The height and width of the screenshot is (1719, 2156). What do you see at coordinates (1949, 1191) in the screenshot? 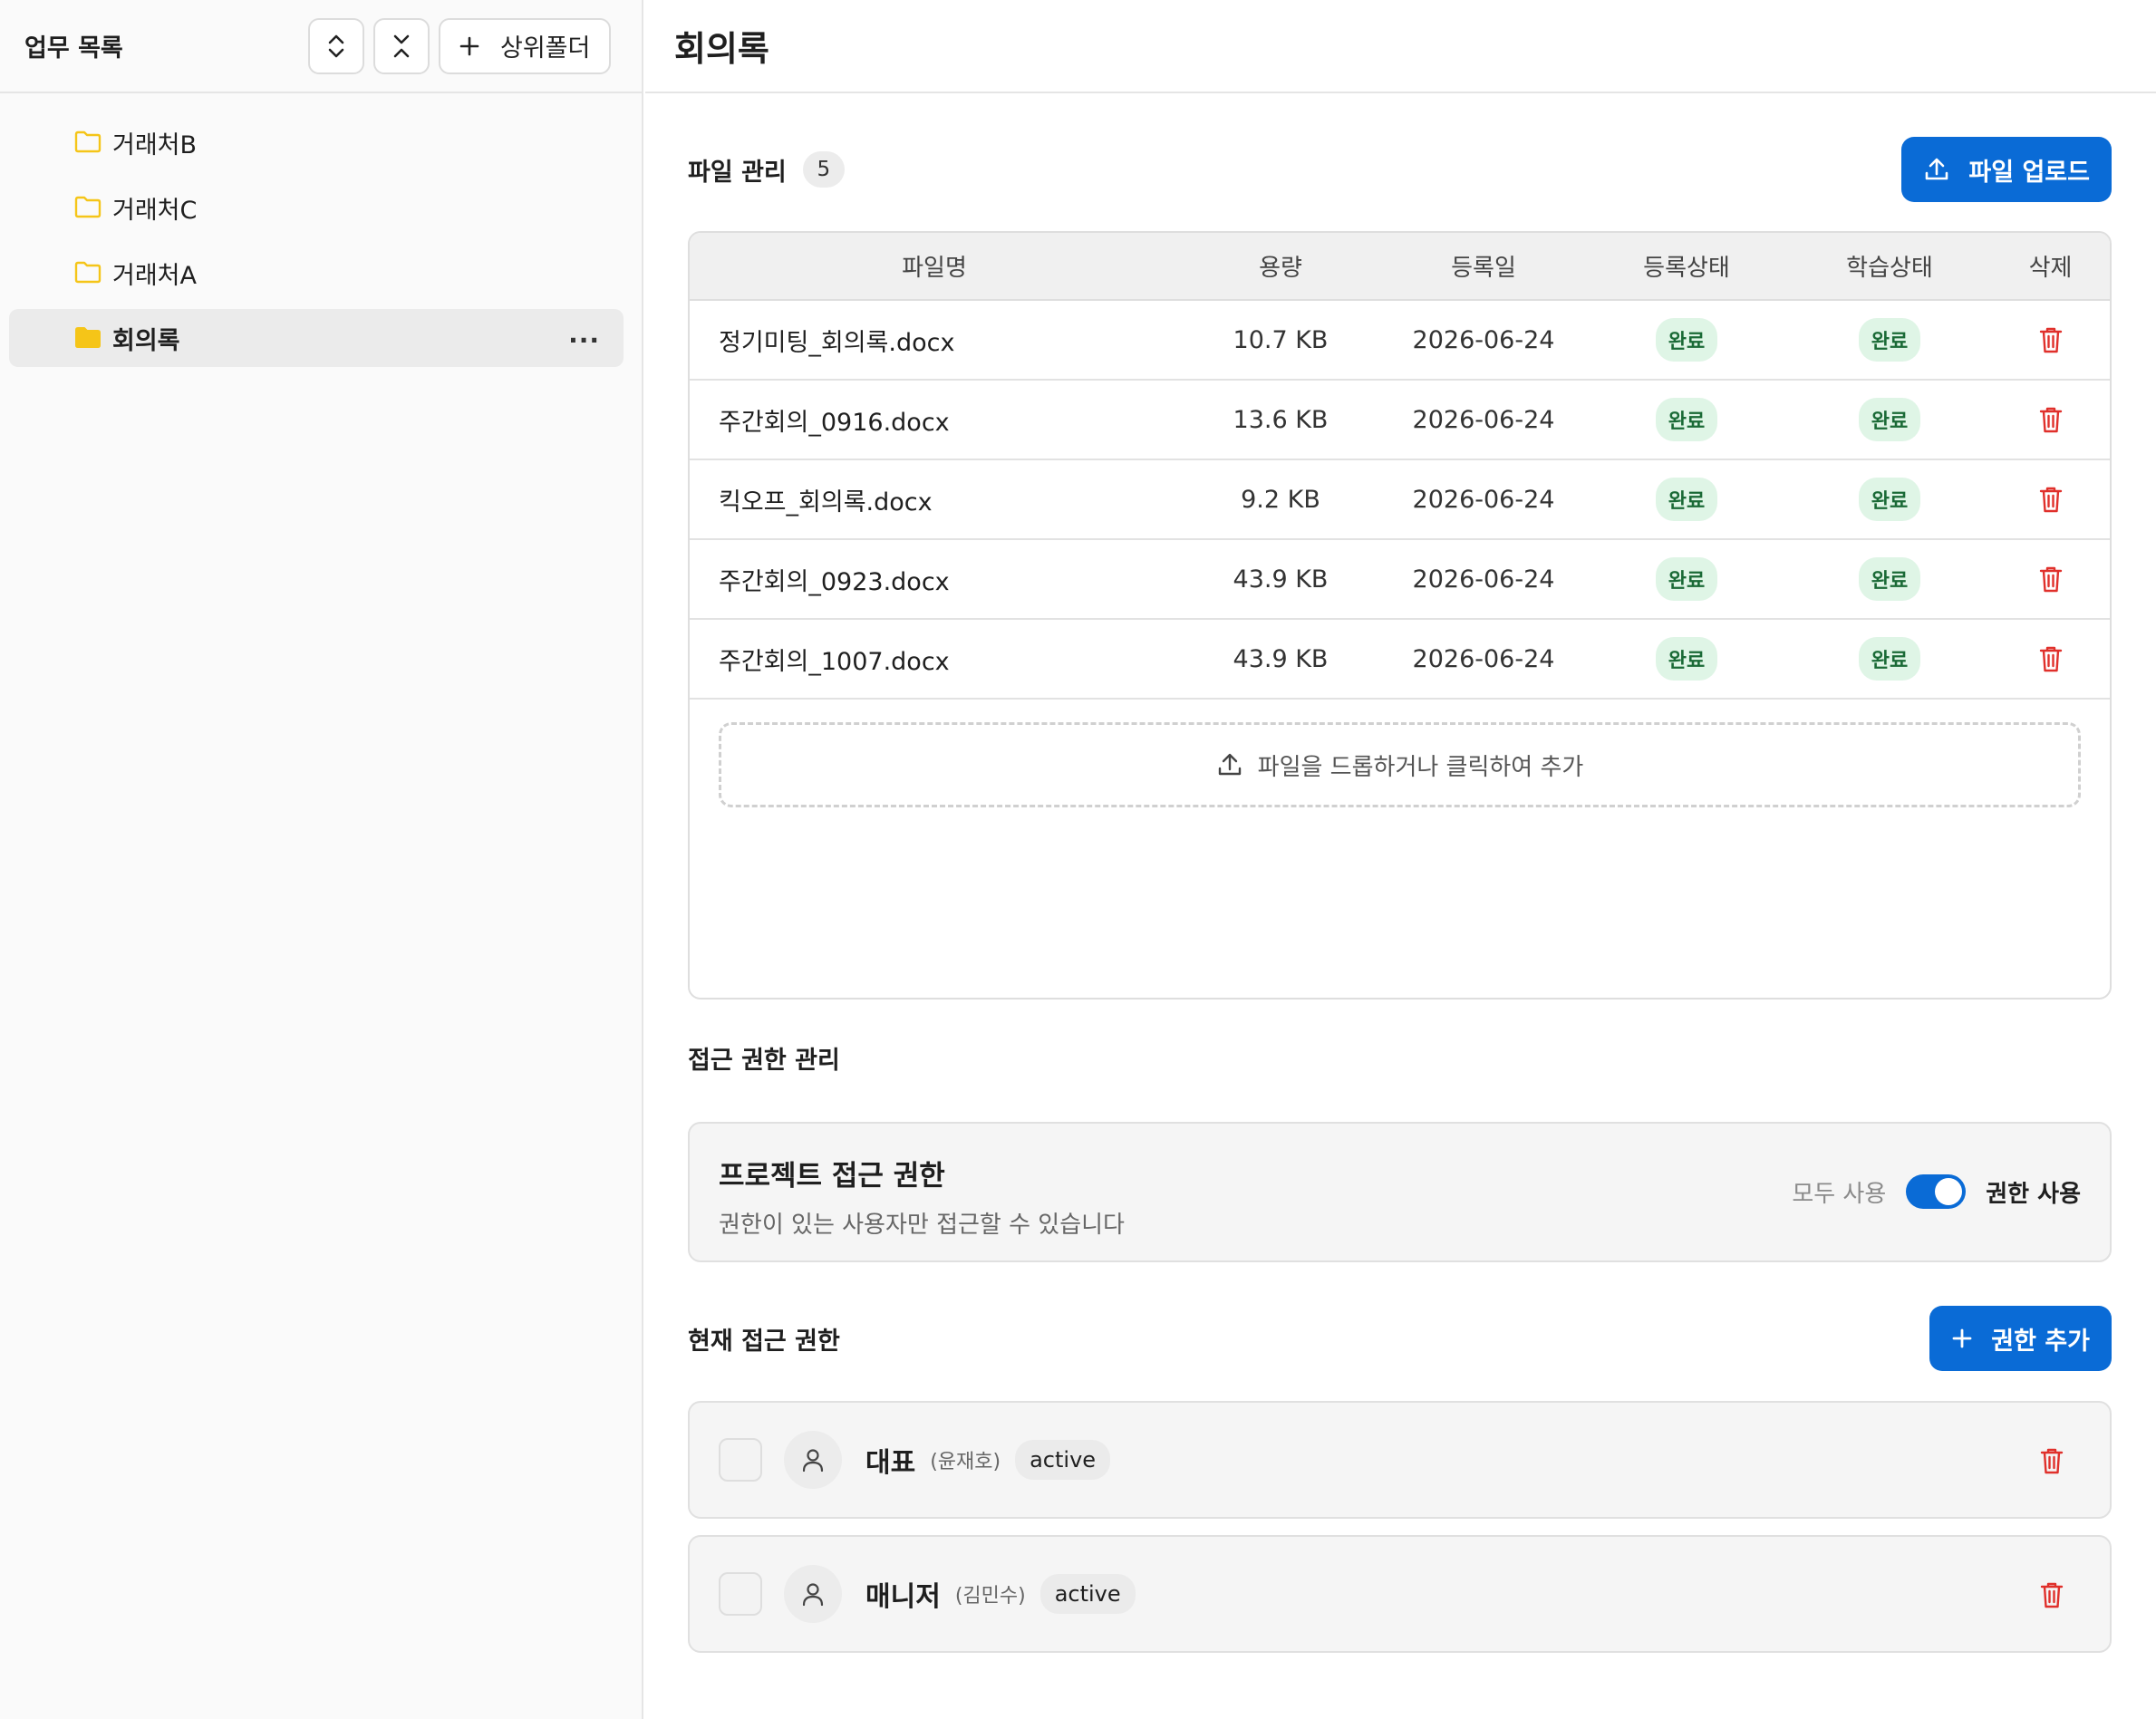
I see `toggle-knob` at bounding box center [1949, 1191].